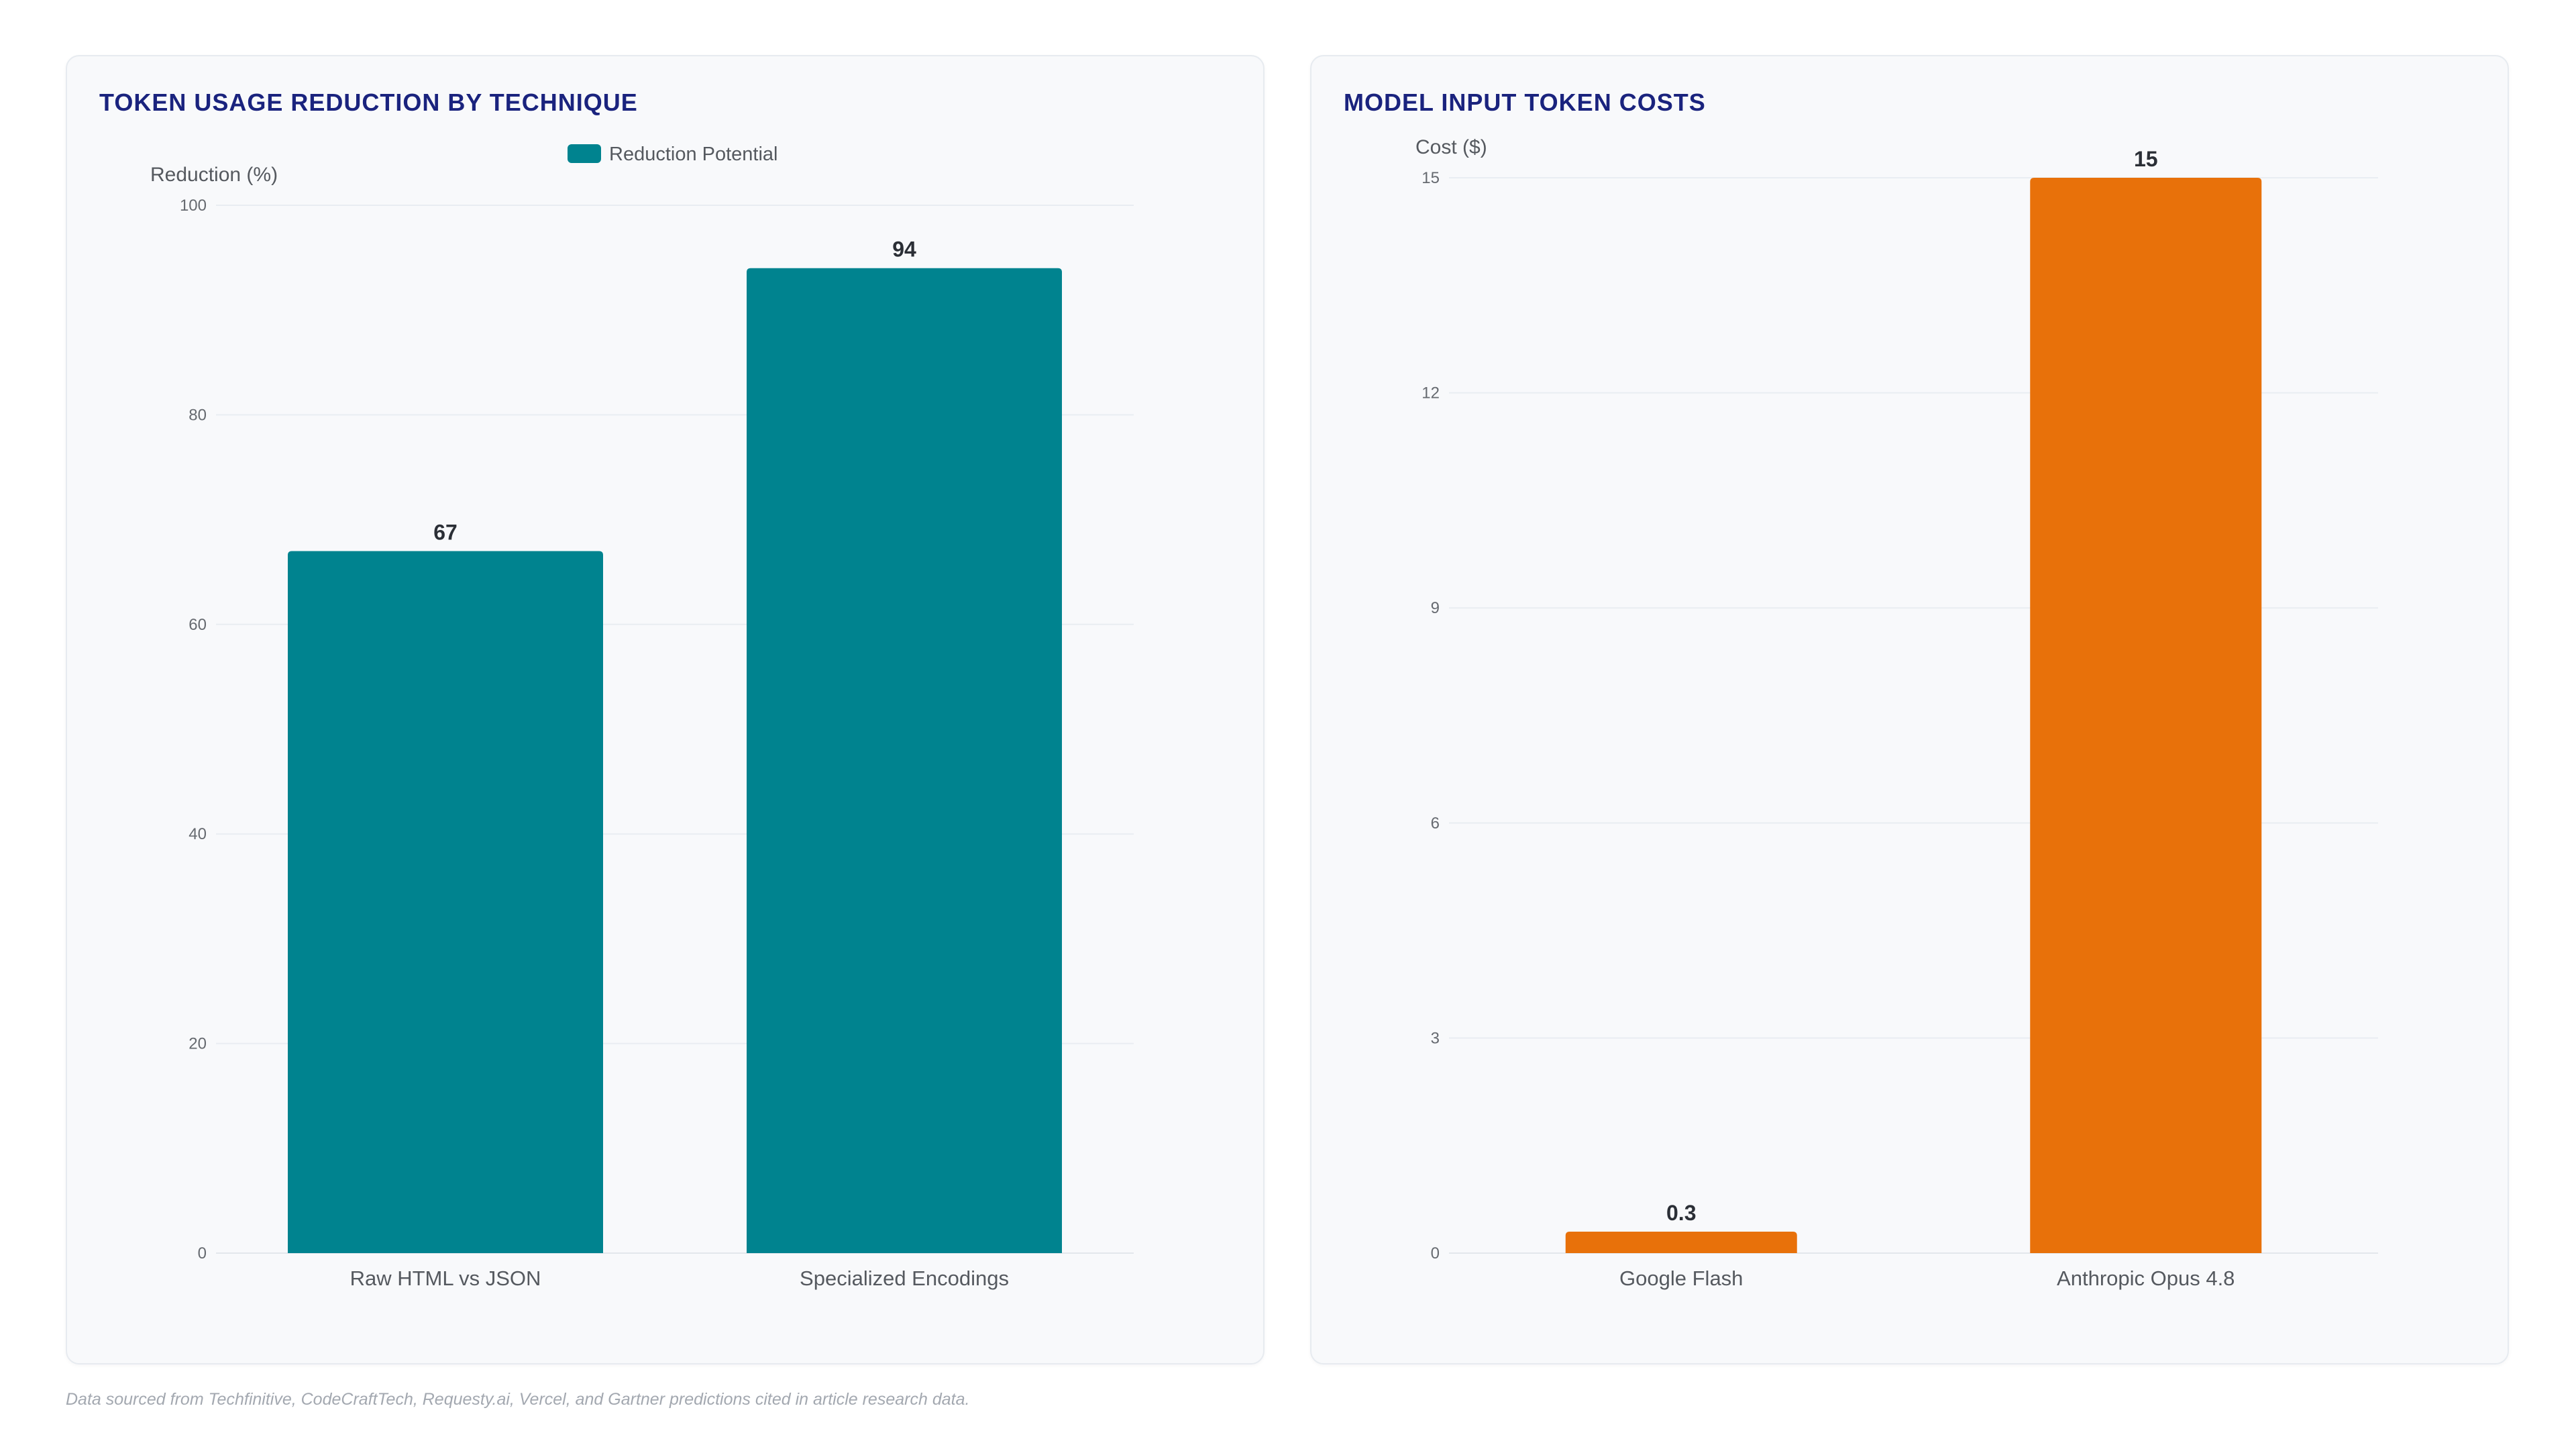  I want to click on x-axis-categories: Raw HTML vs JSON Specialized Encodings, so click(679, 1278).